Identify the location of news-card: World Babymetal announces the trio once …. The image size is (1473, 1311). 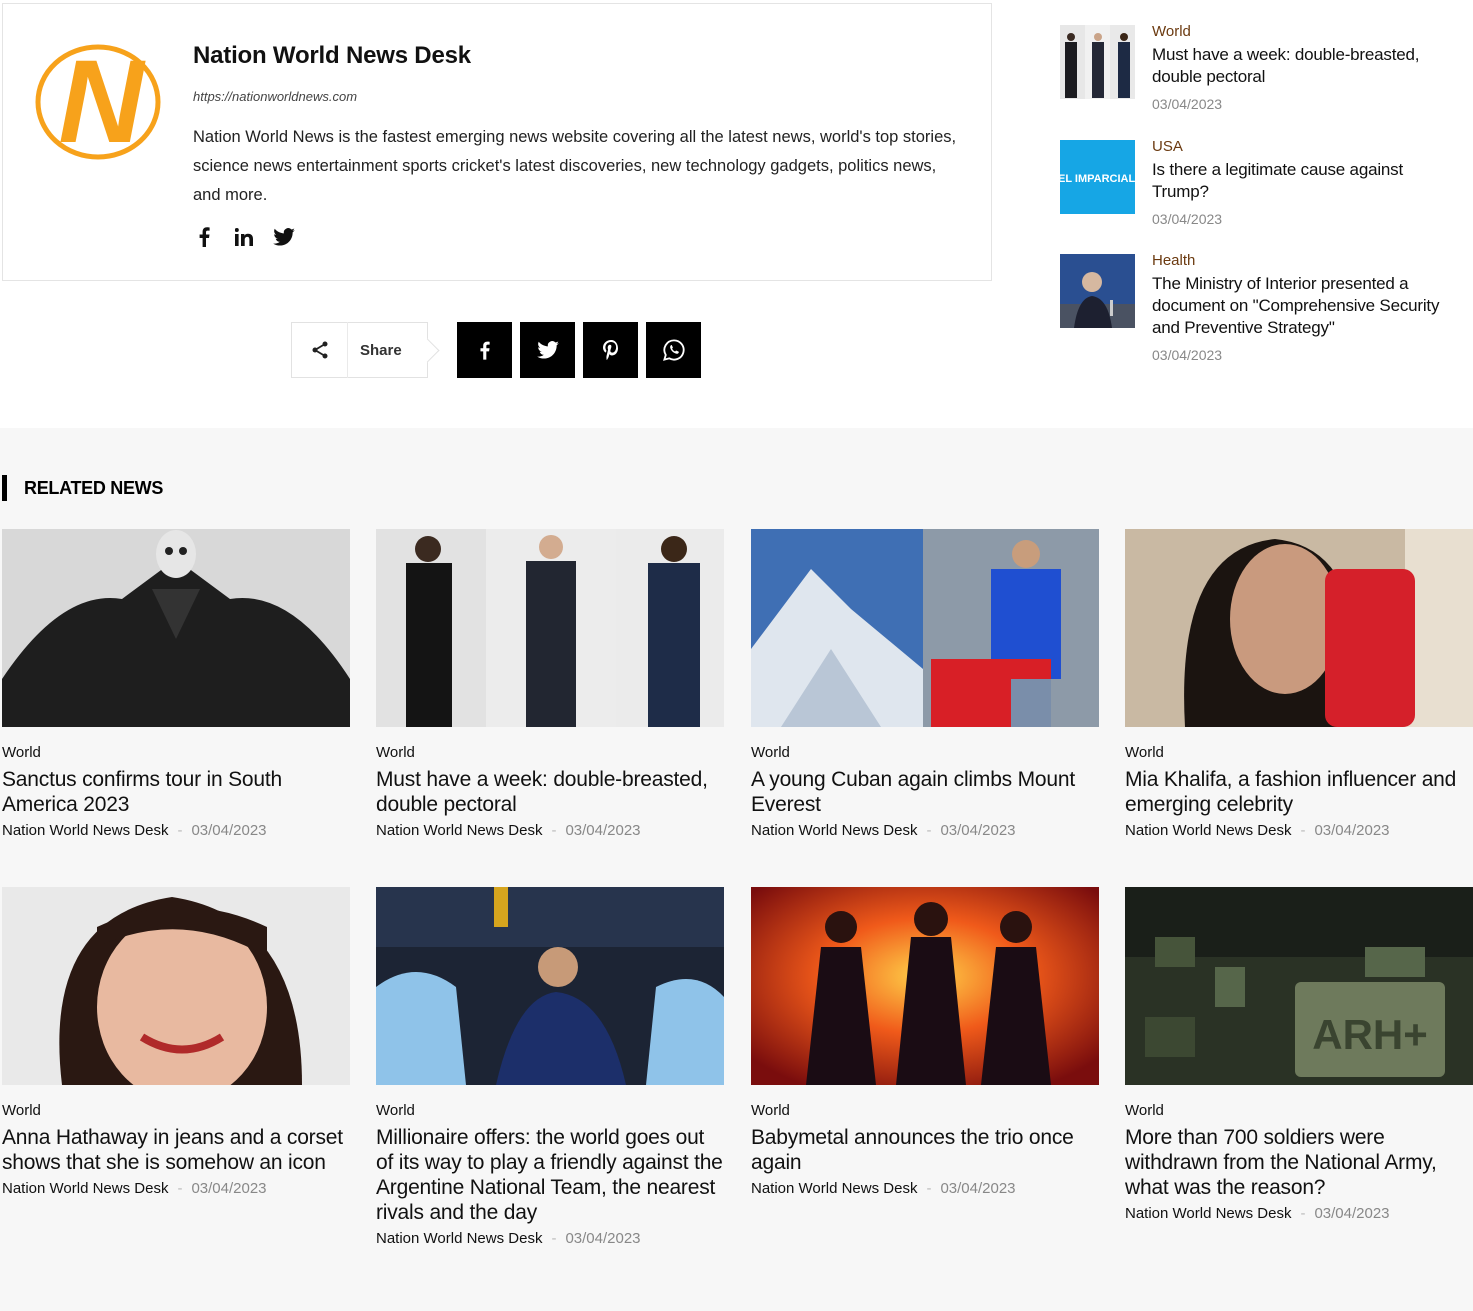
(925, 1042).